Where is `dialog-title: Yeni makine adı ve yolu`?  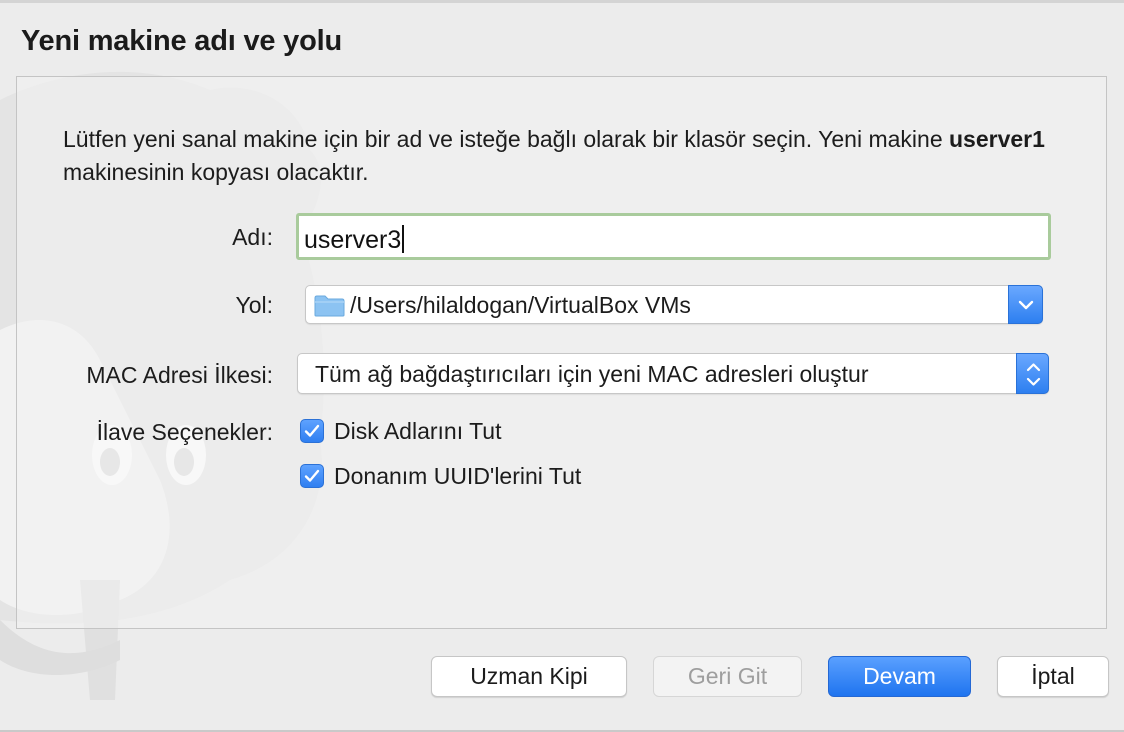
dialog-title: Yeni makine adı ve yolu is located at coordinates (181, 41).